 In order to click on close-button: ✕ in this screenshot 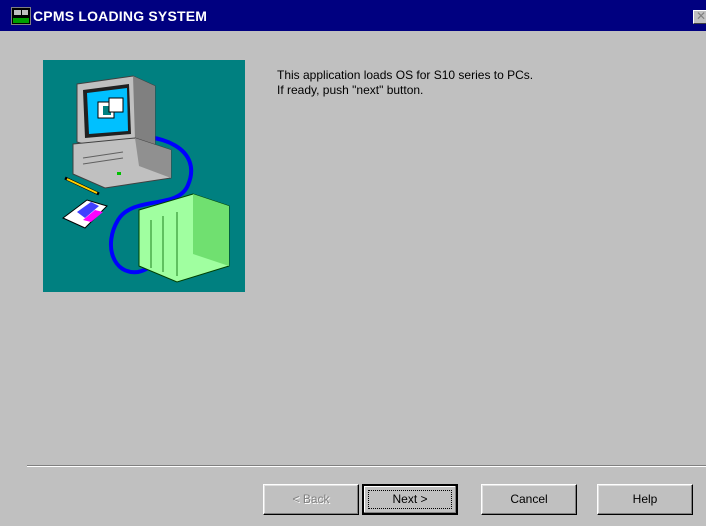, I will do `click(699, 17)`.